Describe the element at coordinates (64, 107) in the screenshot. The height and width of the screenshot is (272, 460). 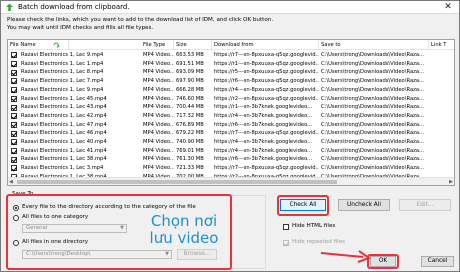
I see `cell-file-name: Razavi Electronics 1, Lec 43.mp4` at that location.